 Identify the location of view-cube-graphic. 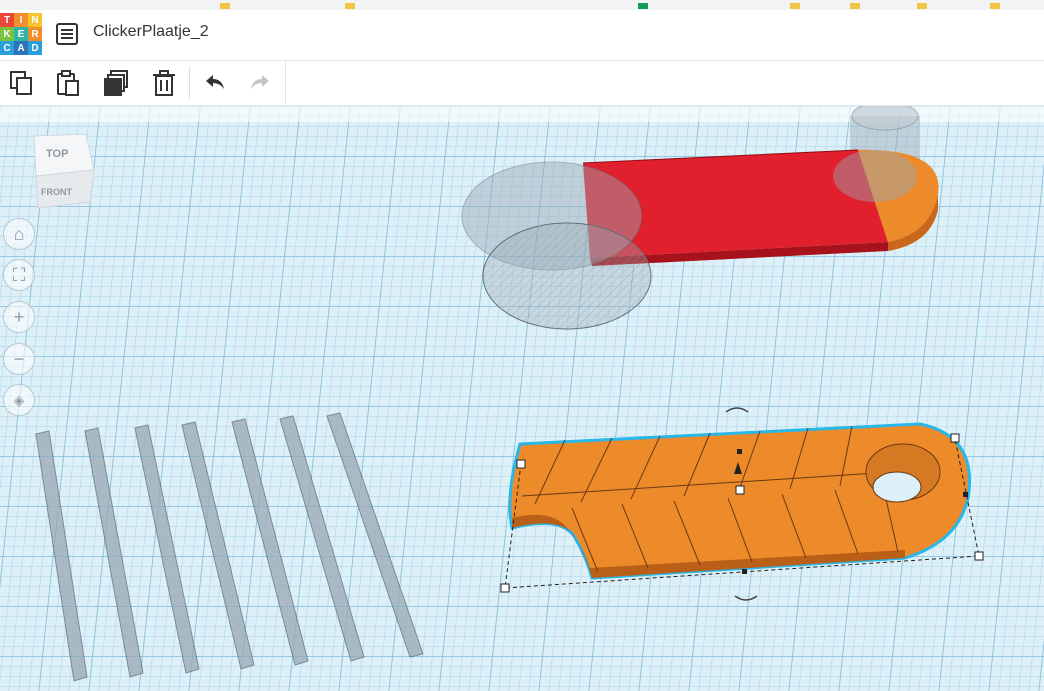
(64, 171).